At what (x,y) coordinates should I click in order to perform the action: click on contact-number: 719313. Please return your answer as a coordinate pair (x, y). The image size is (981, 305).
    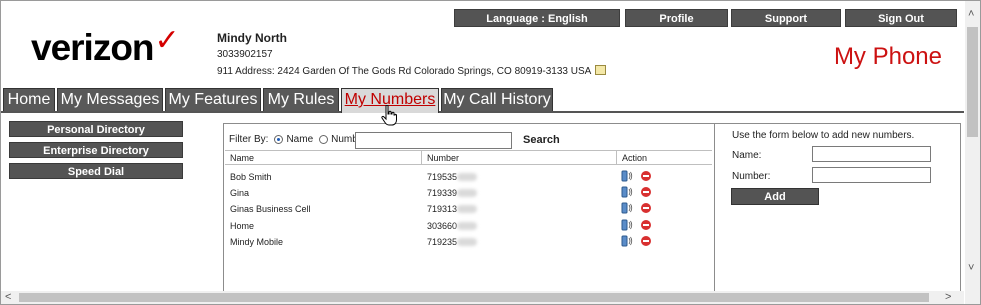
    Looking at the image, I should click on (452, 209).